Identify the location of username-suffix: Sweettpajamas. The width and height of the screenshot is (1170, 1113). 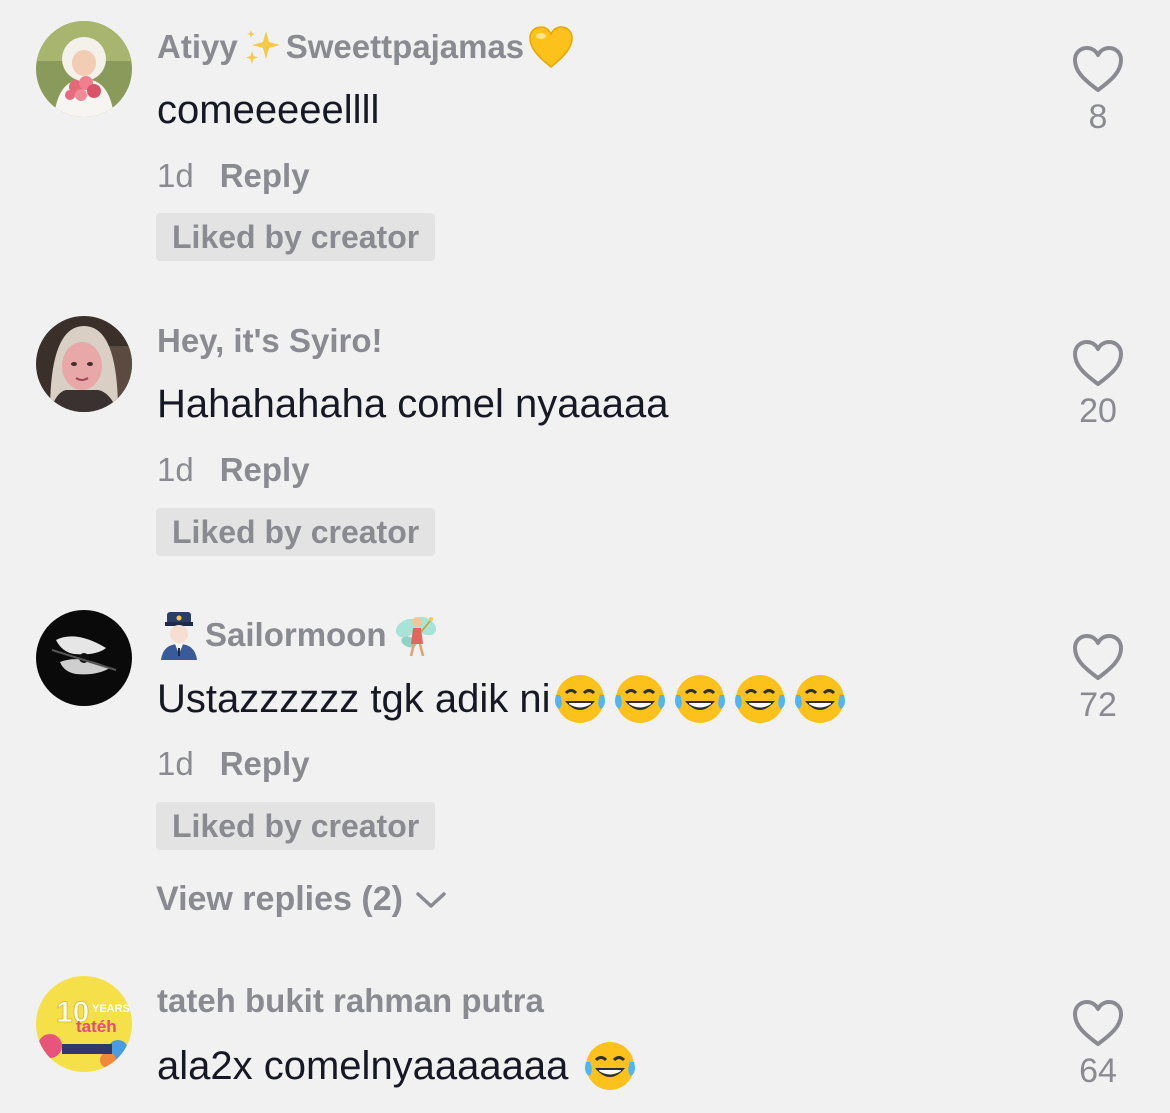
(405, 46).